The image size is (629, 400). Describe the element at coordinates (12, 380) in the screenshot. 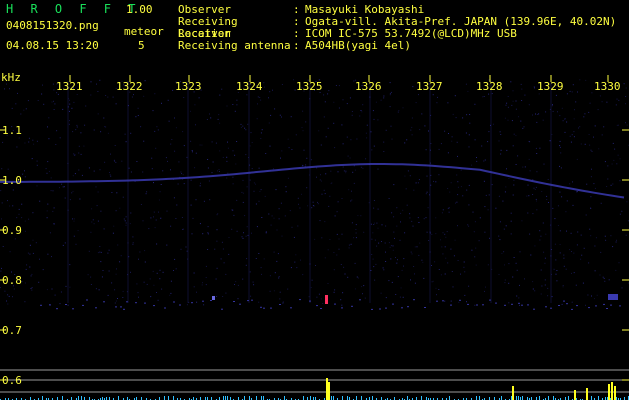

I see `freq-tick-label: 0.6` at that location.